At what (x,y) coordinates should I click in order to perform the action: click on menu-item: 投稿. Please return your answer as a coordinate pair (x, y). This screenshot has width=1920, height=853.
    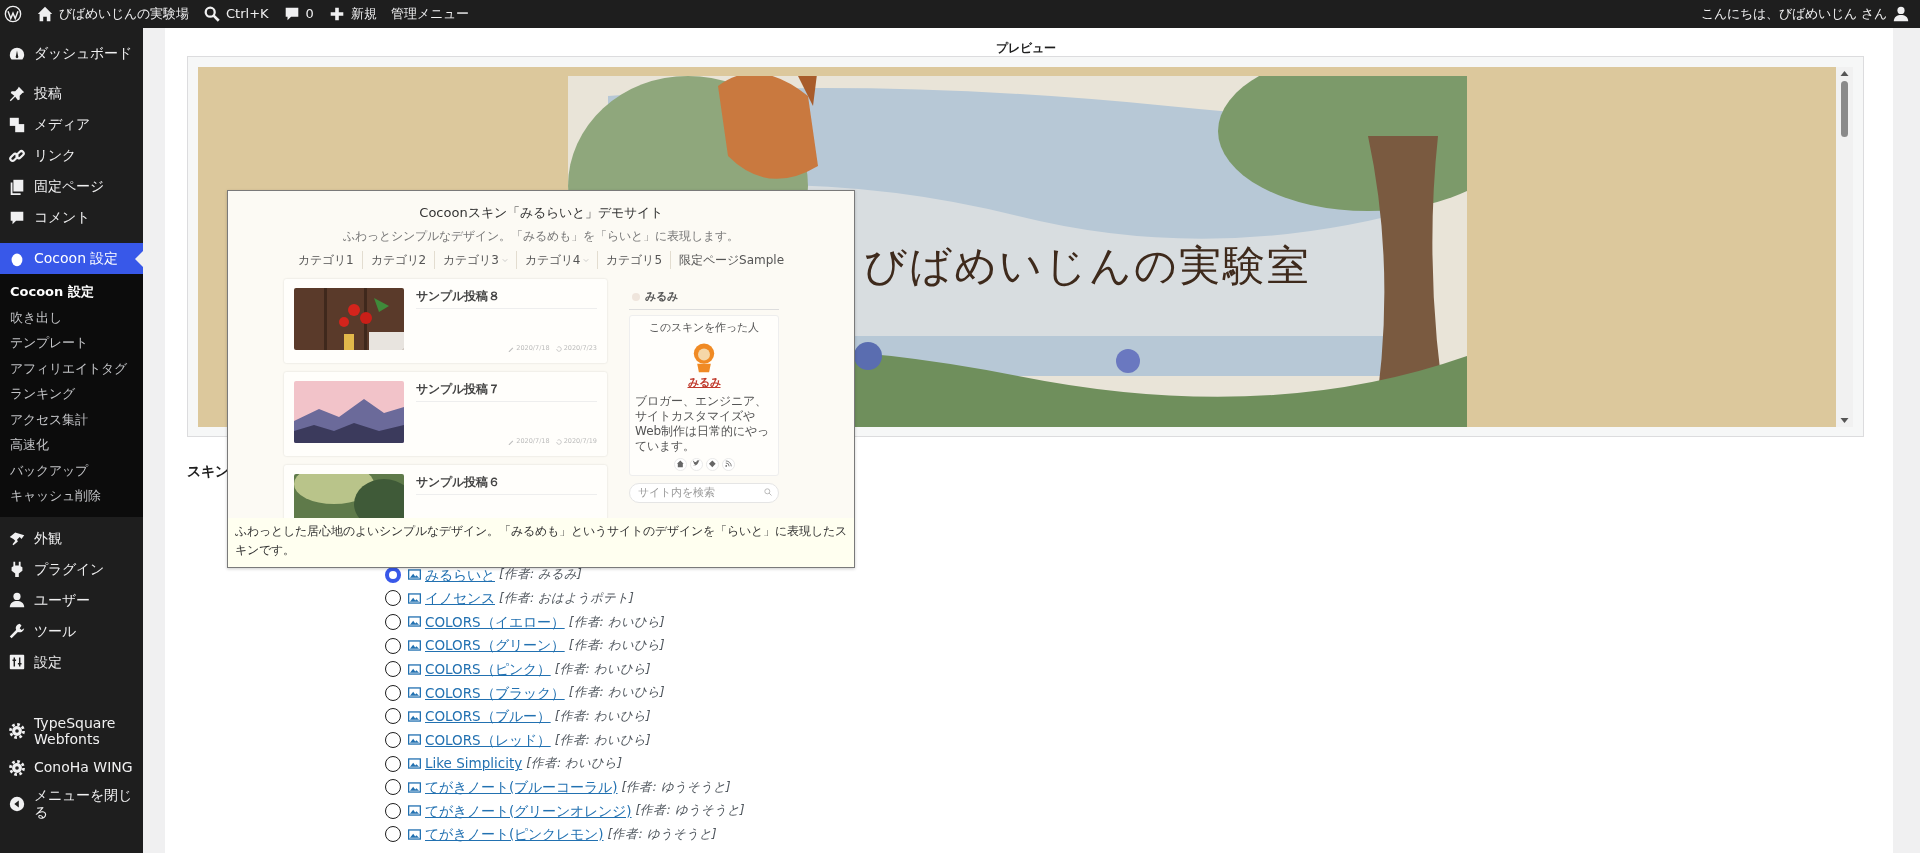
    Looking at the image, I should click on (71, 93).